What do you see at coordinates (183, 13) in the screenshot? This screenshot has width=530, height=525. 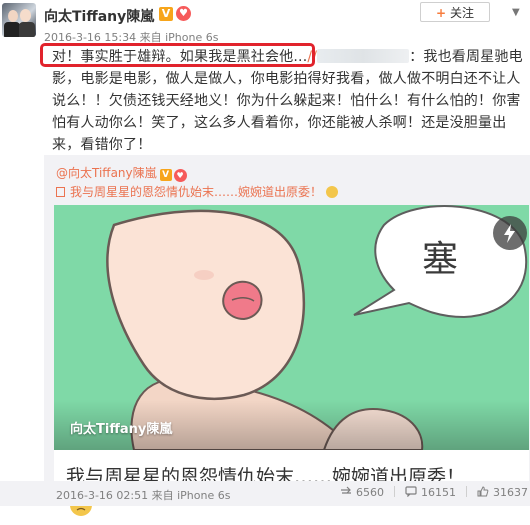 I see `member-heart-icon: ♥` at bounding box center [183, 13].